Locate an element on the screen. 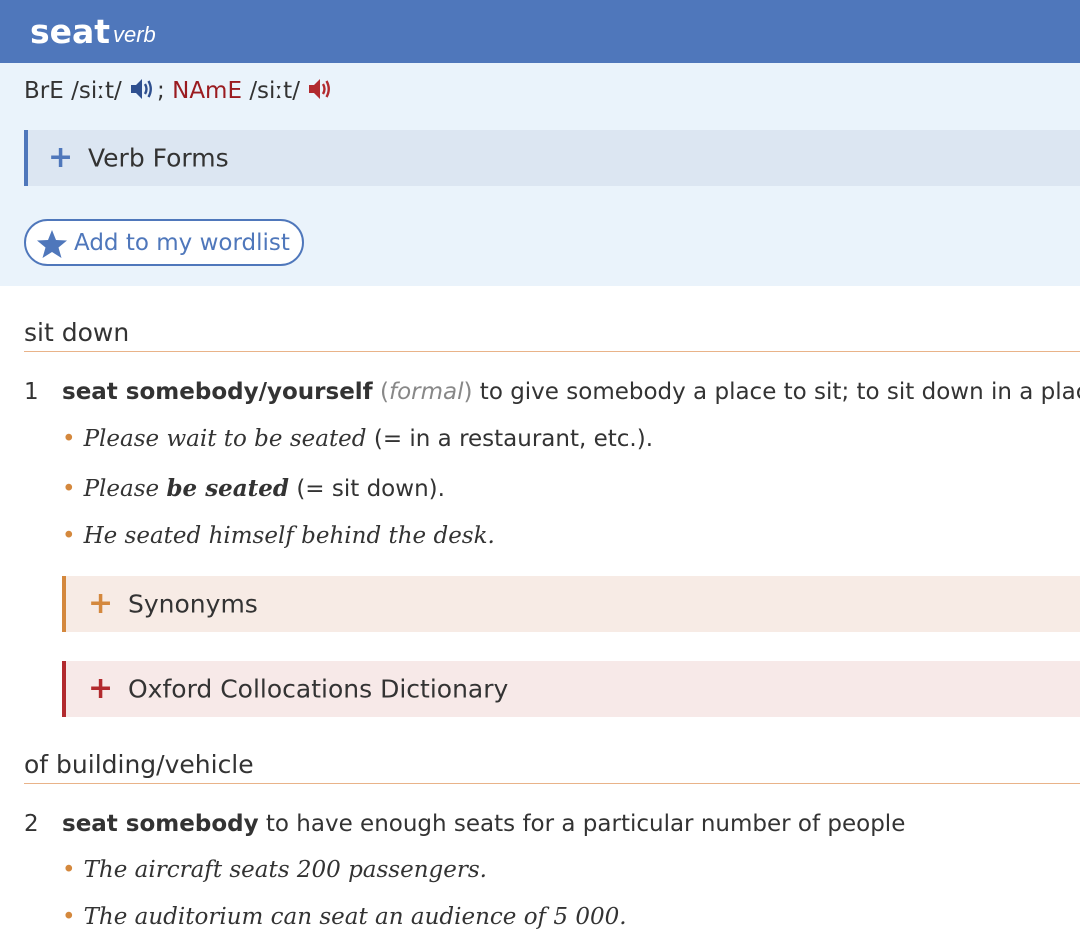 This screenshot has width=1080, height=946. synonyms-toggle: + Synonyms is located at coordinates (571, 604).